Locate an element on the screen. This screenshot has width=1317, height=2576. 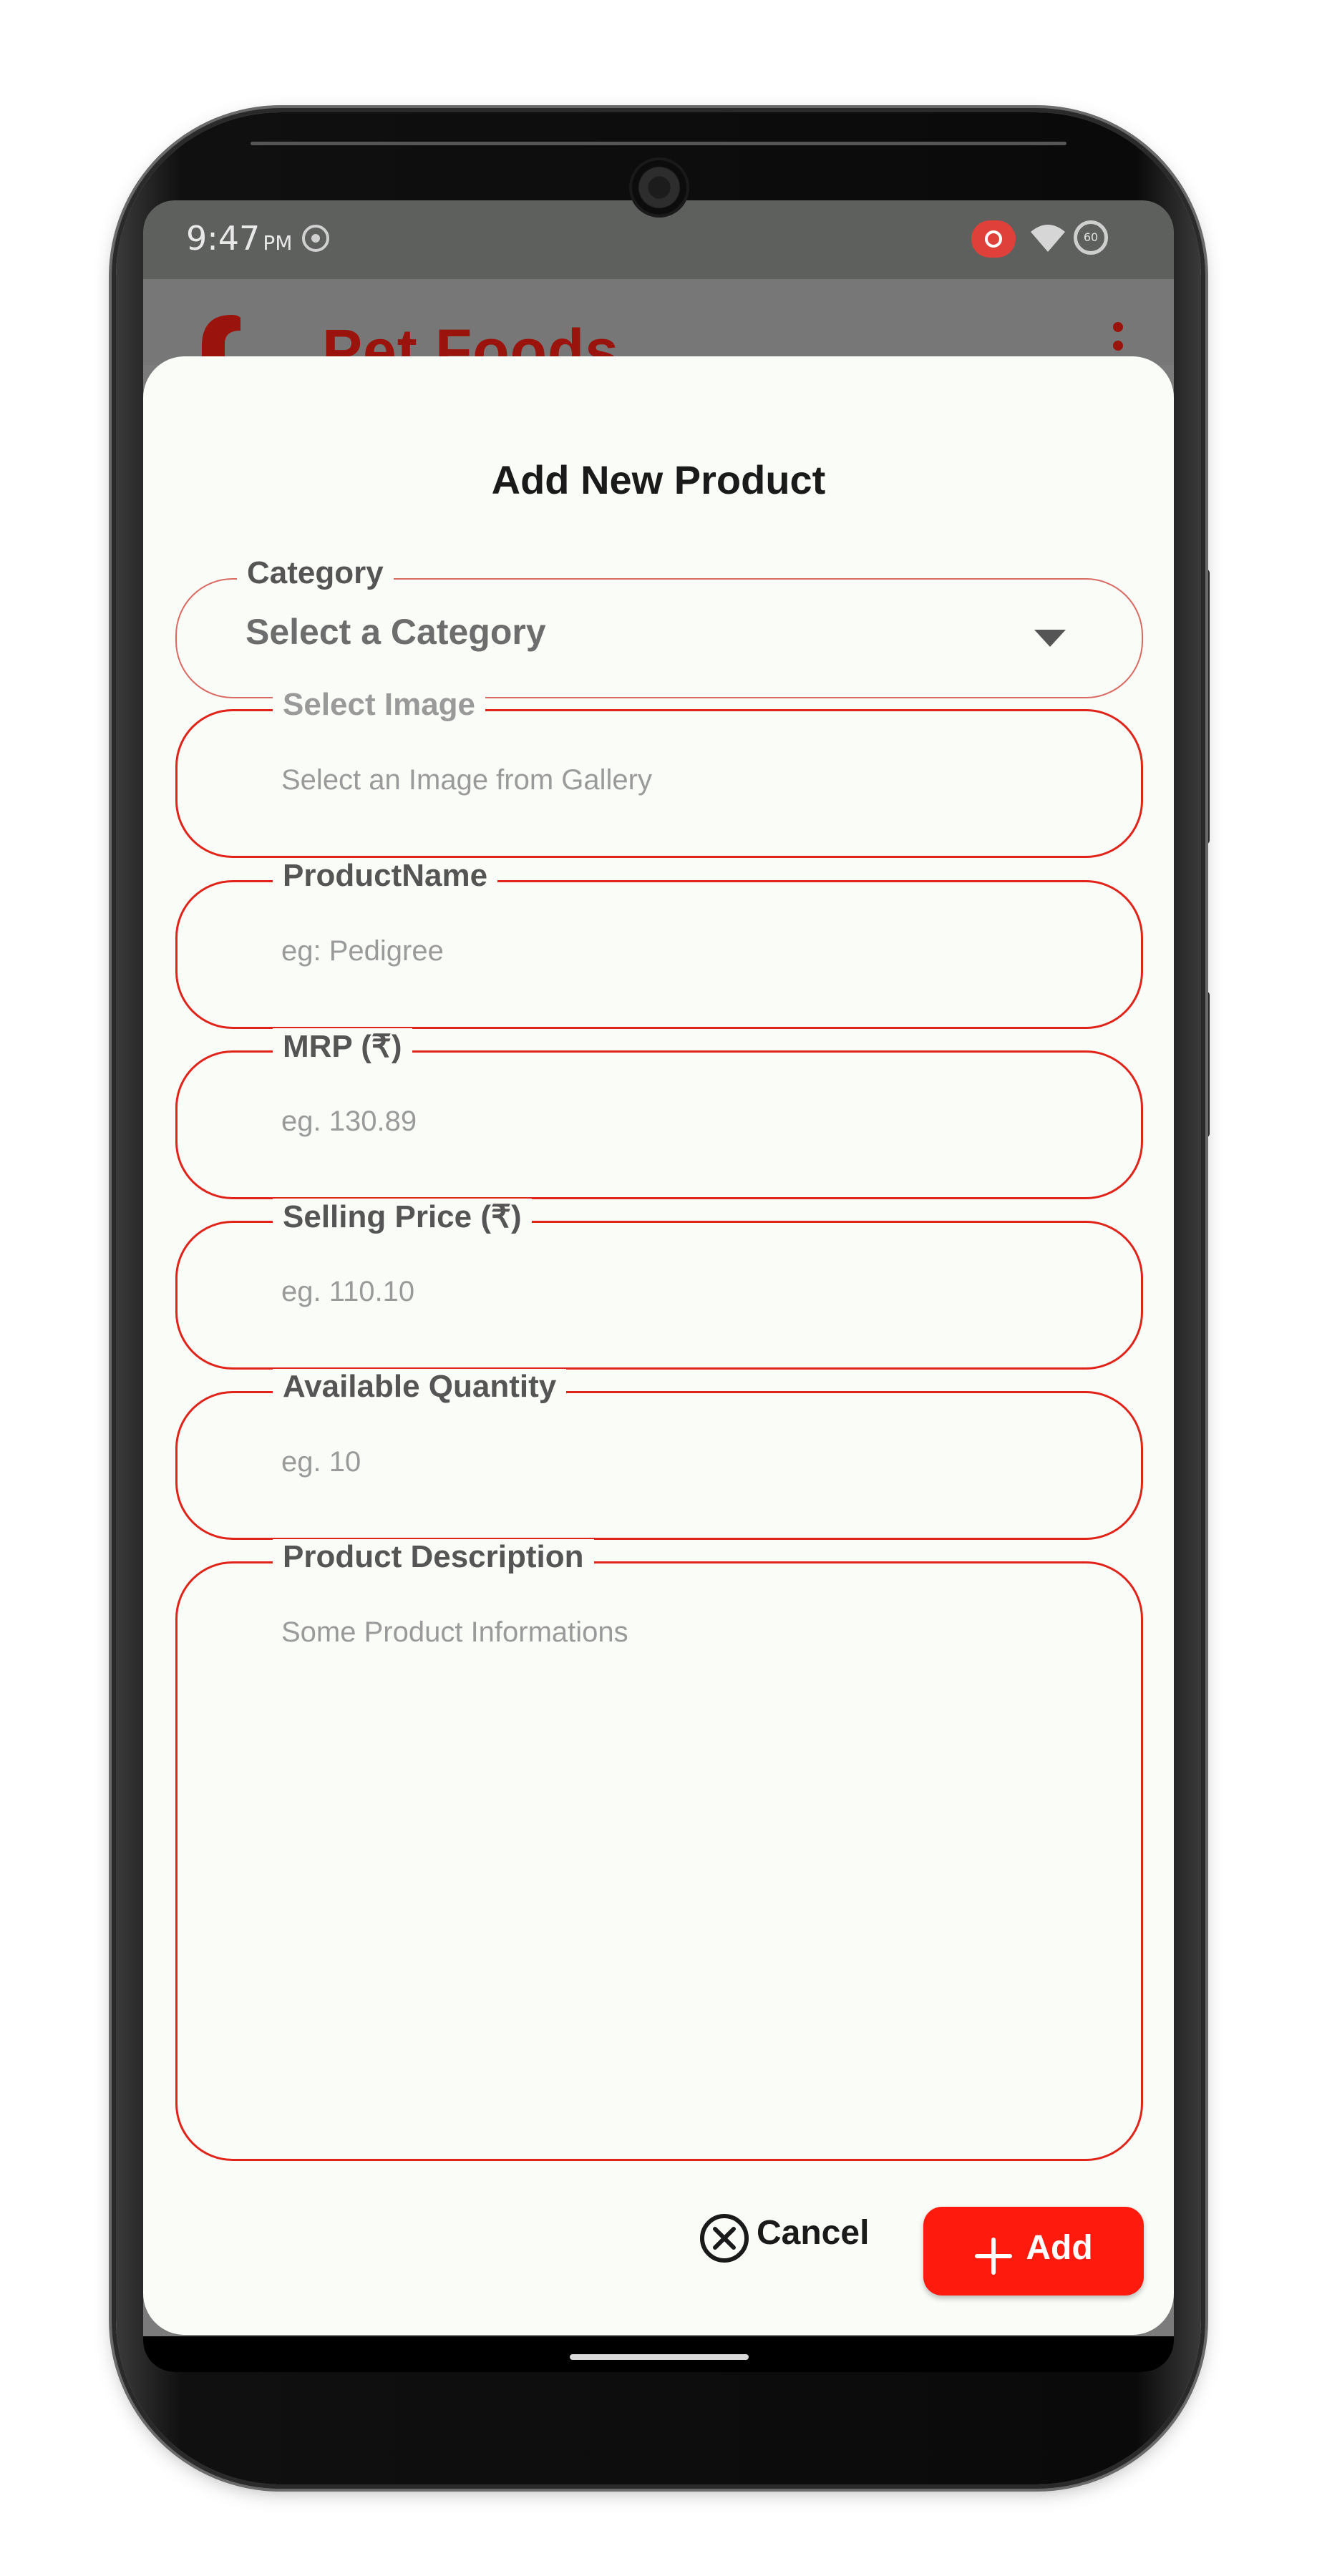
add-button: Add is located at coordinates (1033, 2251).